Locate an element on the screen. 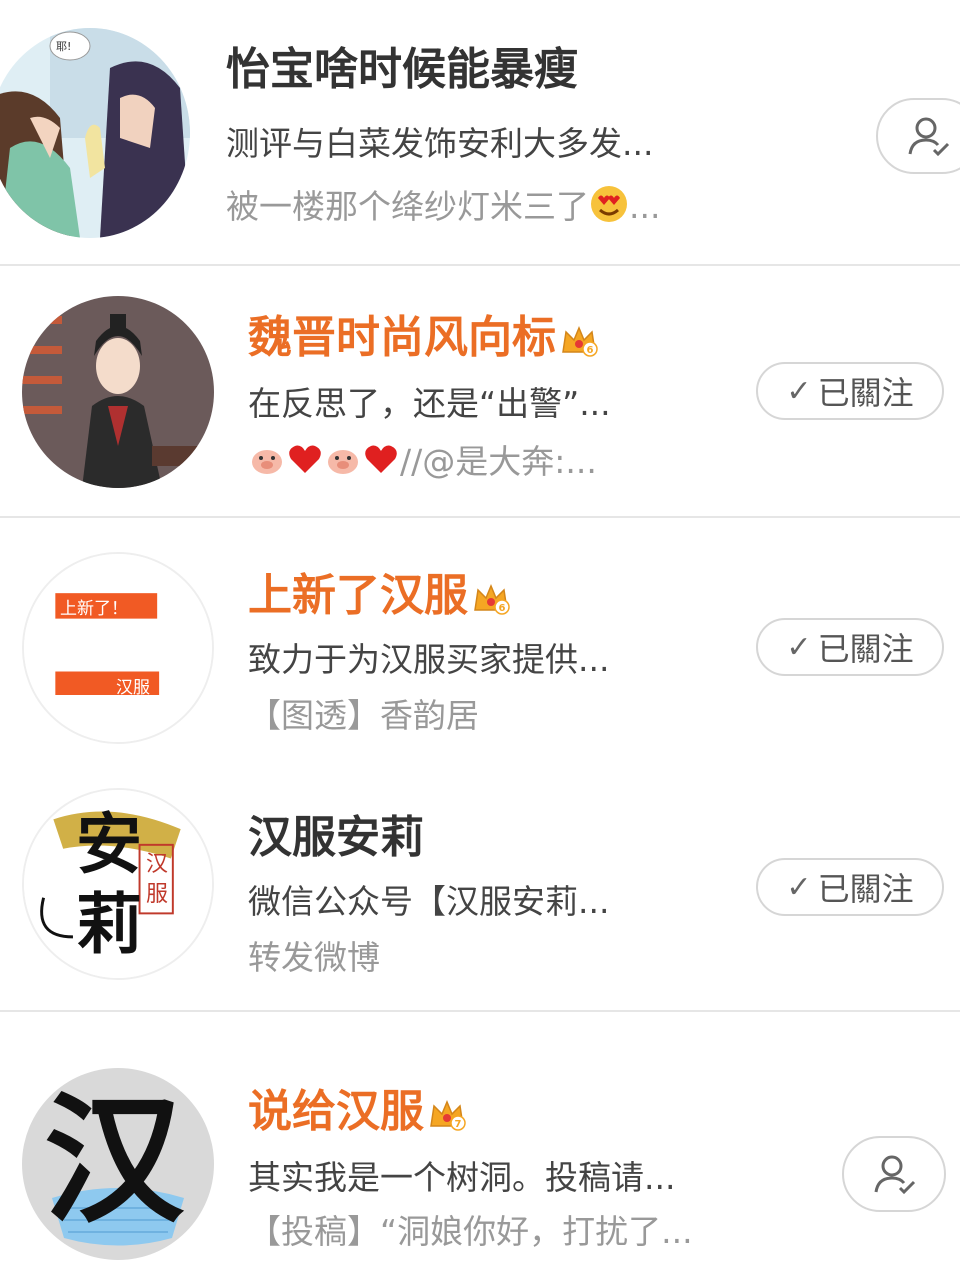  user-name: 魏晋时尚风向标 6 is located at coordinates (423, 338).